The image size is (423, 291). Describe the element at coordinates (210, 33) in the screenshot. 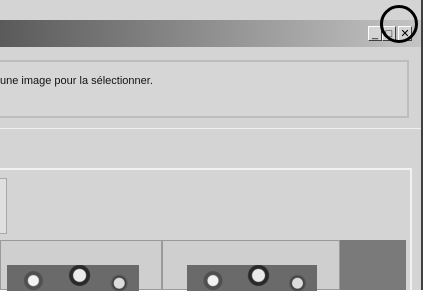

I see `title-bar: _ □ ✕` at that location.